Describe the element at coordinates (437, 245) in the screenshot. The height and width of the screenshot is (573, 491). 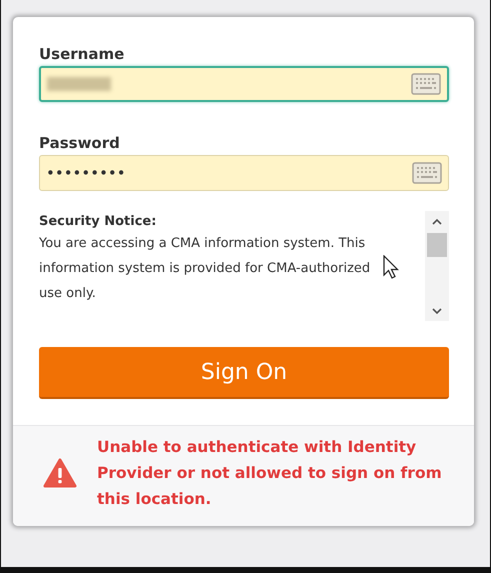
I see `scroll-thumb` at that location.